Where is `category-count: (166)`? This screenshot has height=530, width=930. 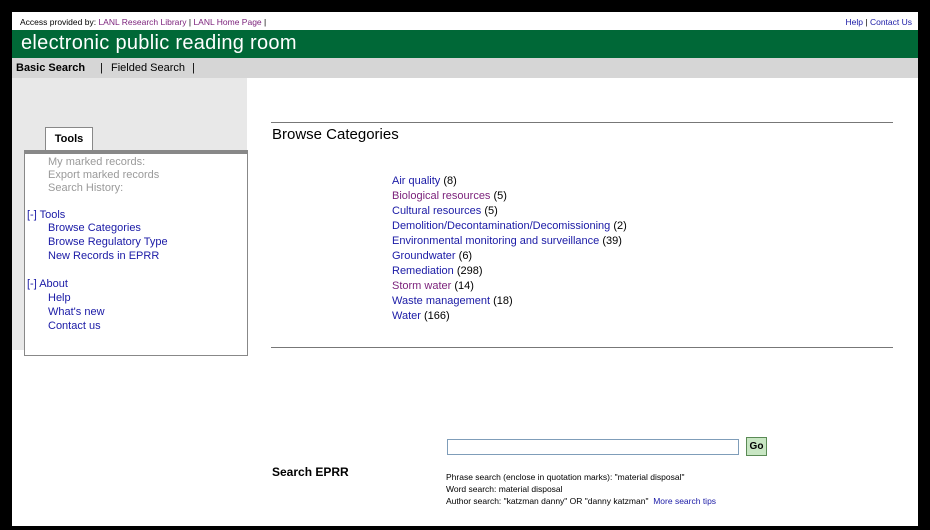 category-count: (166) is located at coordinates (437, 316).